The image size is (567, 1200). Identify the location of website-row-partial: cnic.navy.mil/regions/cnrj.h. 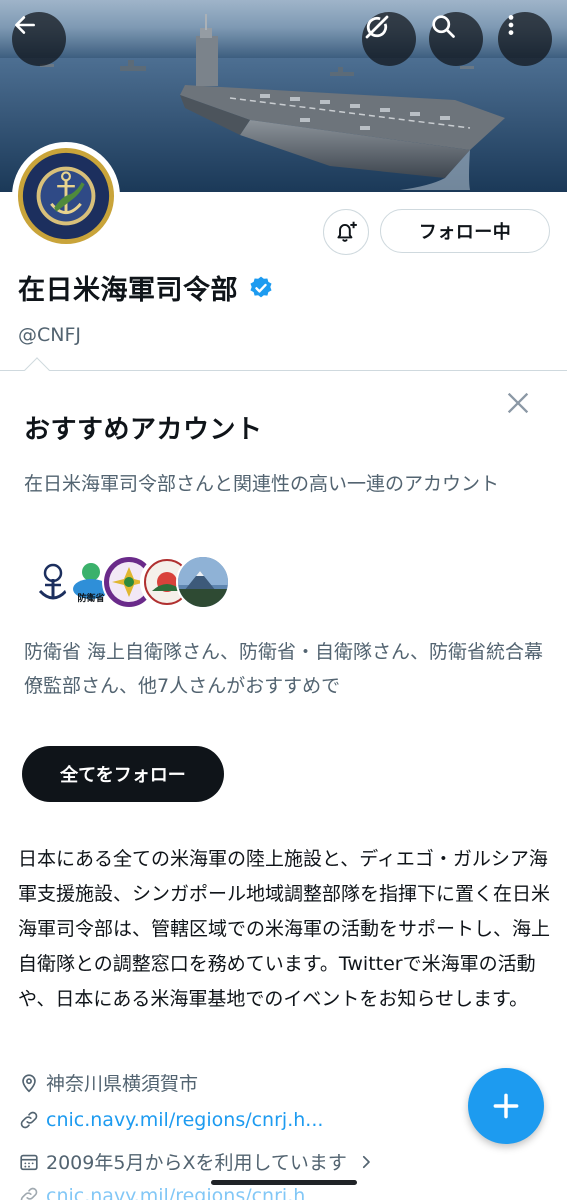
(161, 1192).